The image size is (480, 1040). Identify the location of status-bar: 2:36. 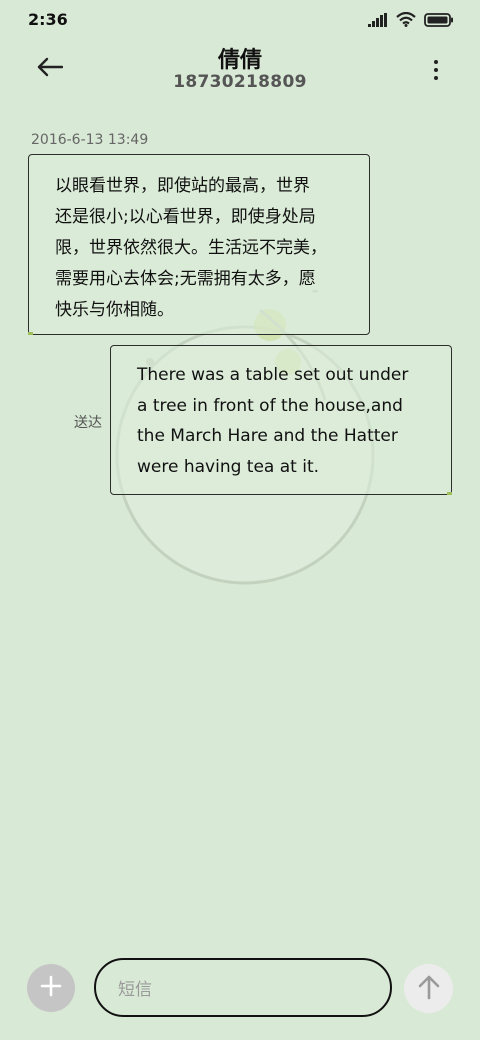
(240, 20).